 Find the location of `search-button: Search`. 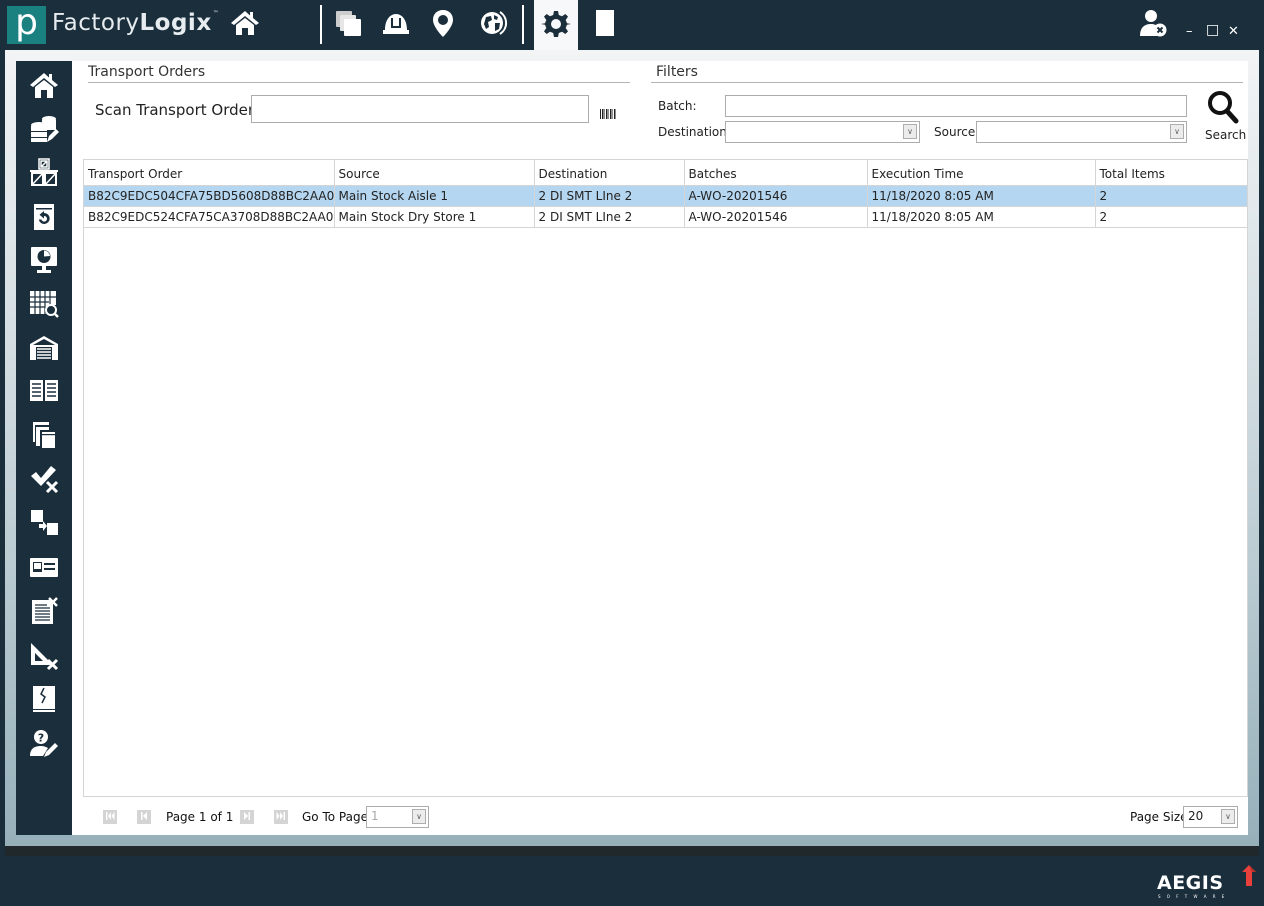

search-button: Search is located at coordinates (1223, 116).